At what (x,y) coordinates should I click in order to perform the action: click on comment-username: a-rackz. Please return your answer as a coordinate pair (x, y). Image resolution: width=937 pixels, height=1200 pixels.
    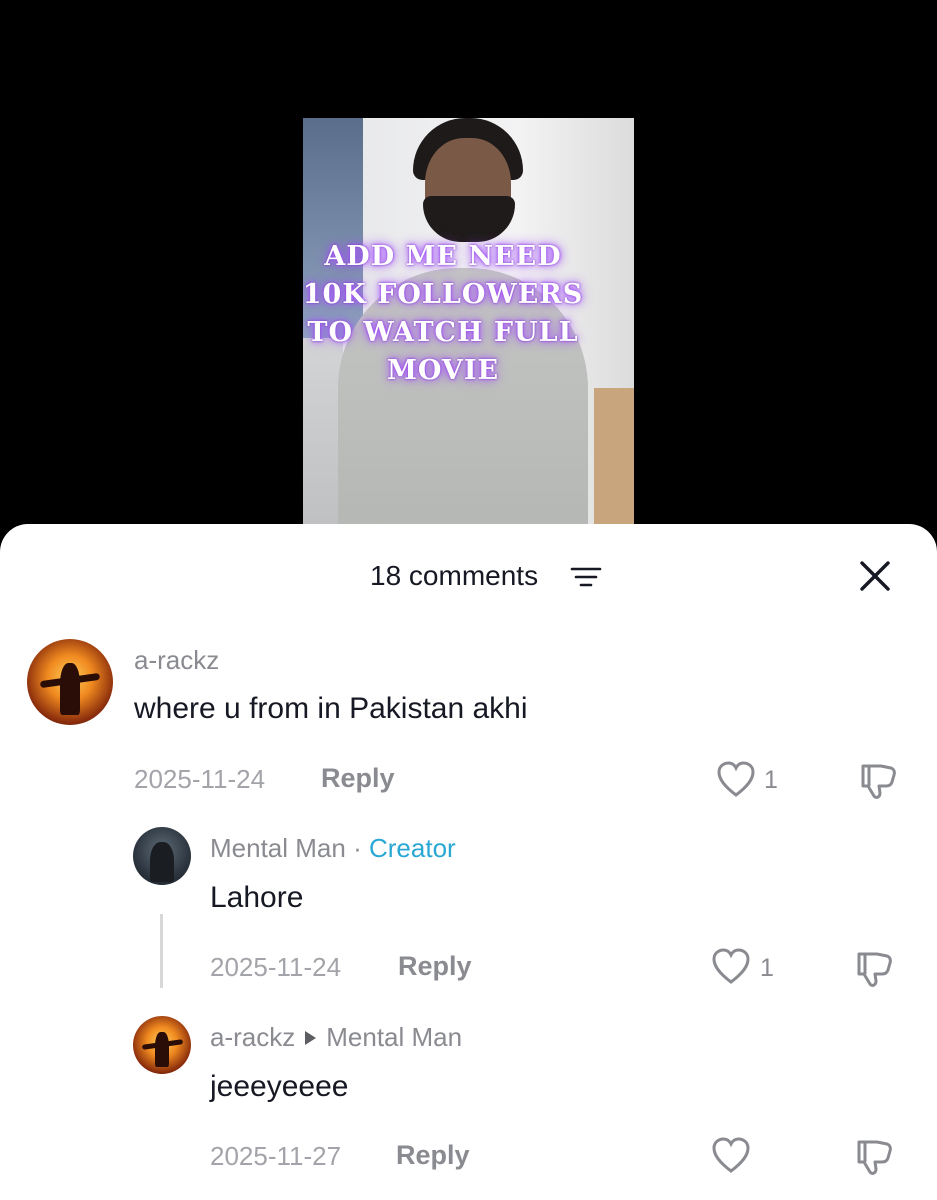
    Looking at the image, I should click on (176, 660).